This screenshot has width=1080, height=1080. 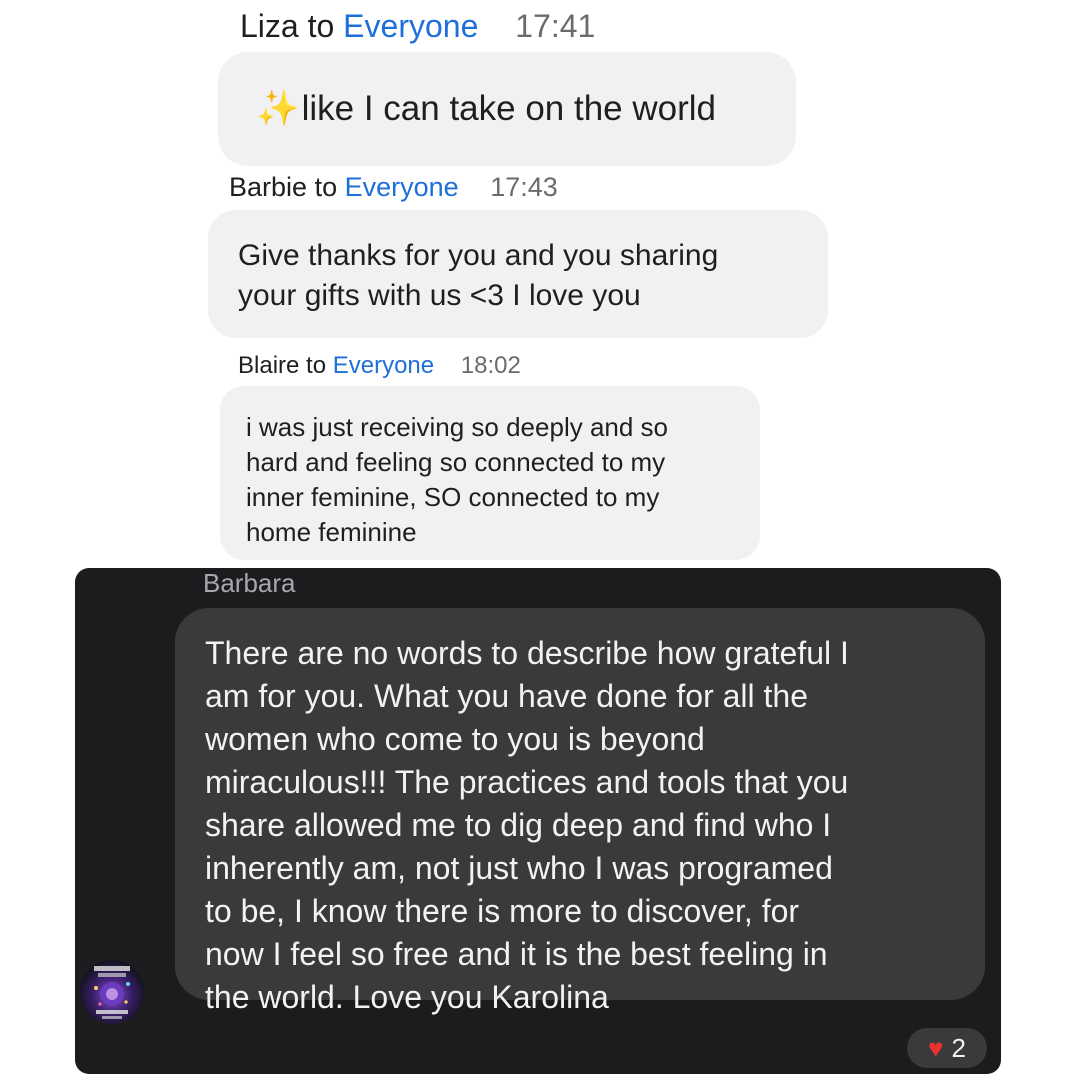 What do you see at coordinates (490, 365) in the screenshot?
I see `timestamp: 18:02` at bounding box center [490, 365].